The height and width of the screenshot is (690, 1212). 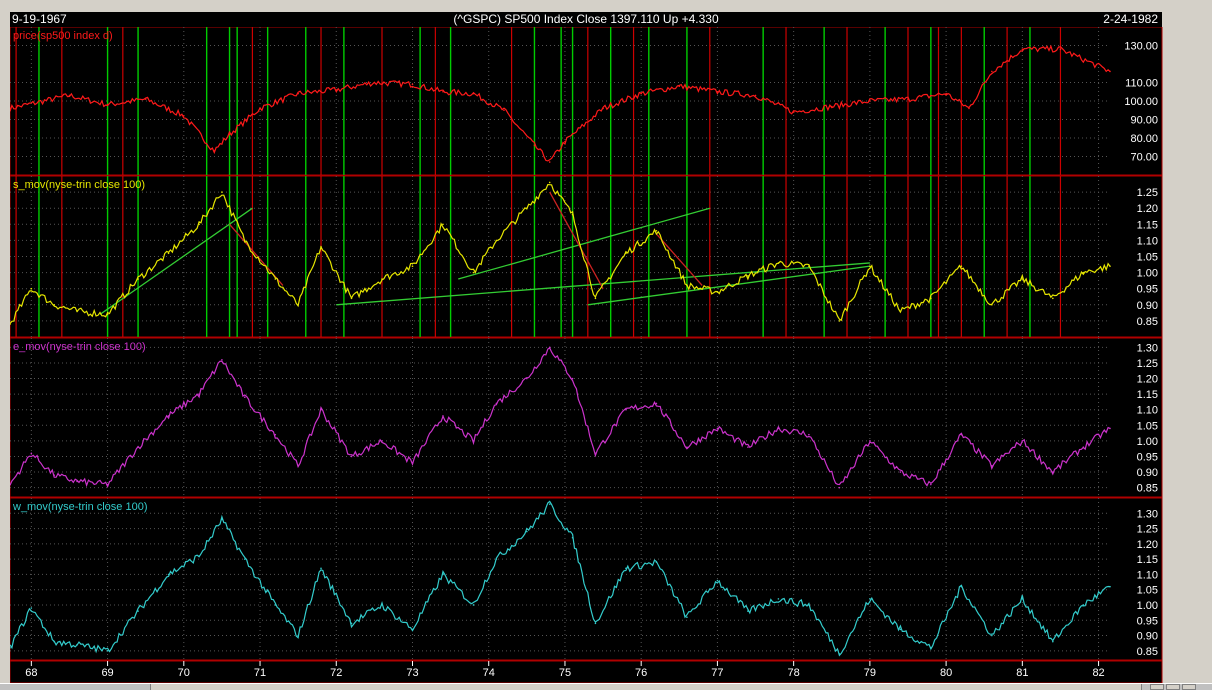 What do you see at coordinates (1141, 84) in the screenshot?
I see `y-tick-label: 110.00` at bounding box center [1141, 84].